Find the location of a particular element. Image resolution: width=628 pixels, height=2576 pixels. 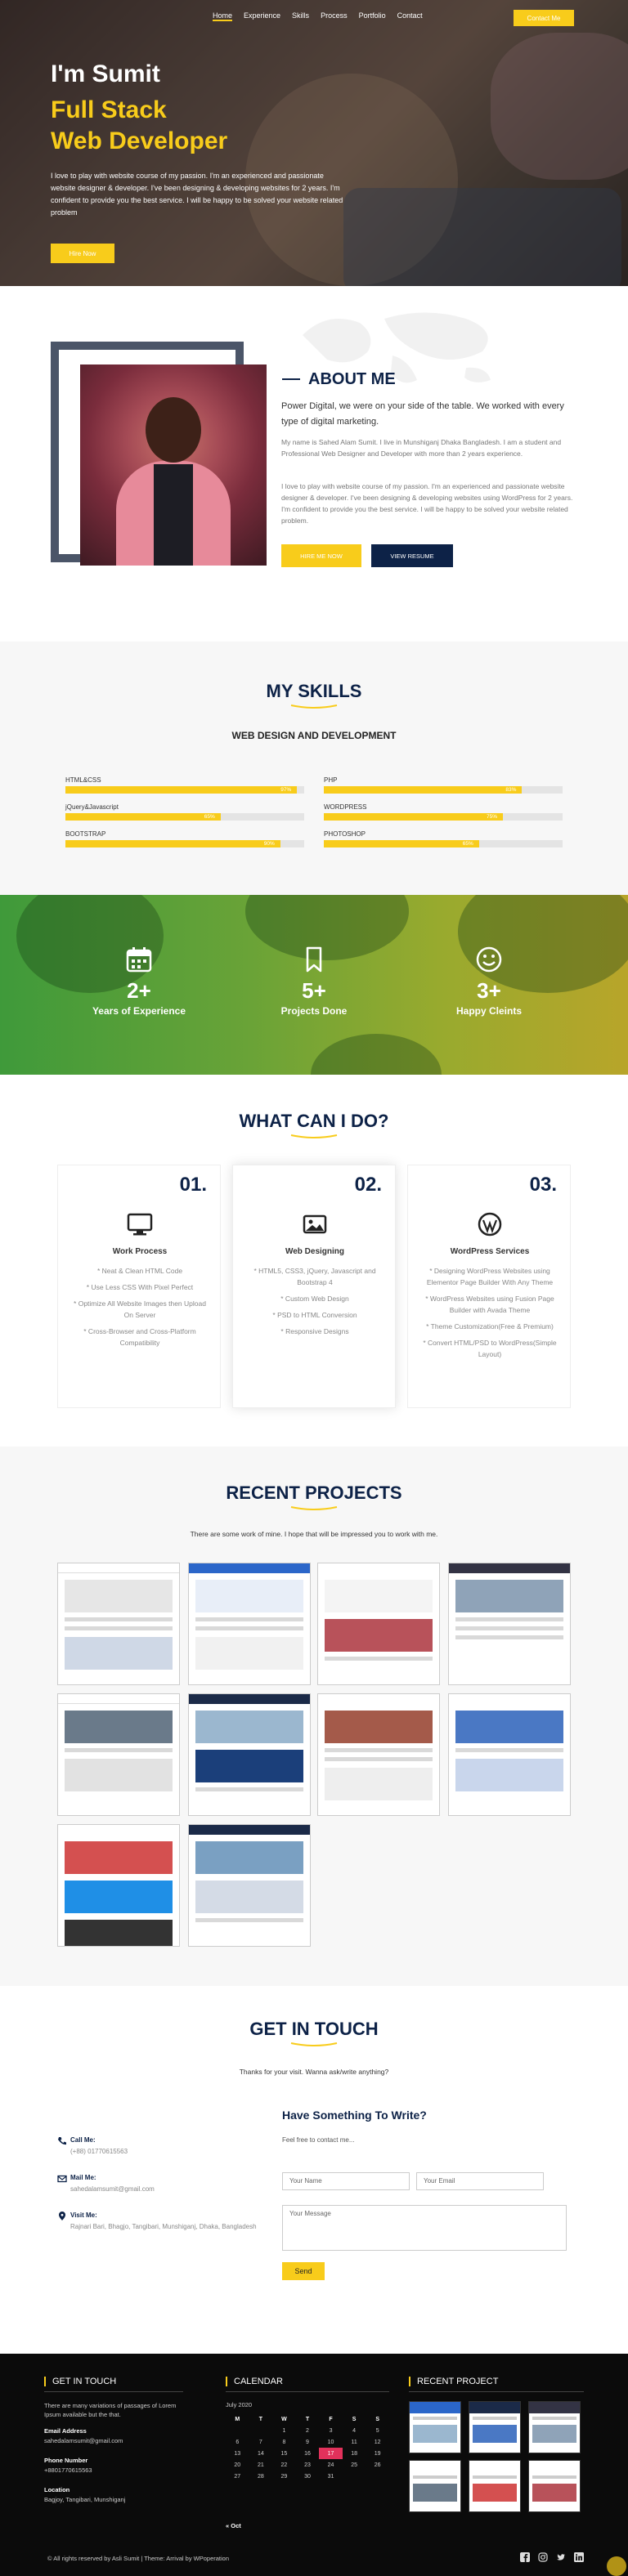

facebook-icon is located at coordinates (525, 2557).